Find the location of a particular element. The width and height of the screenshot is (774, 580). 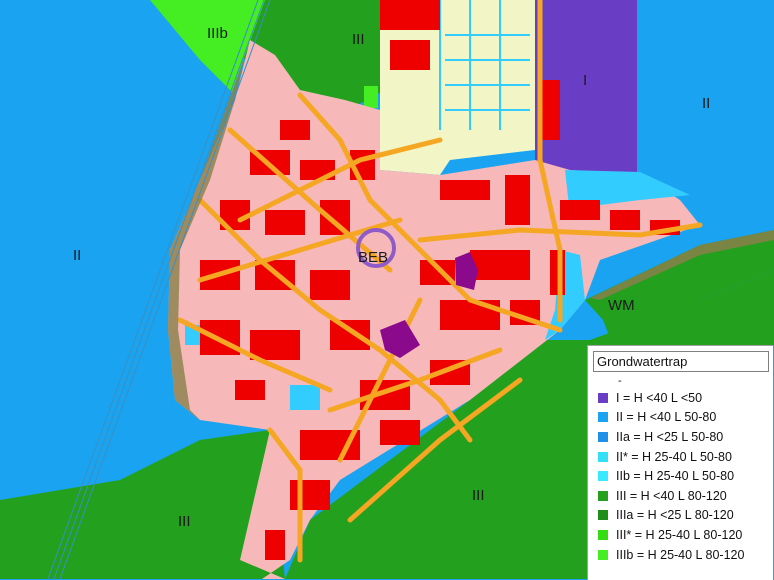

legend-label: II* = H 25-40 L 50-80 is located at coordinates (674, 456).